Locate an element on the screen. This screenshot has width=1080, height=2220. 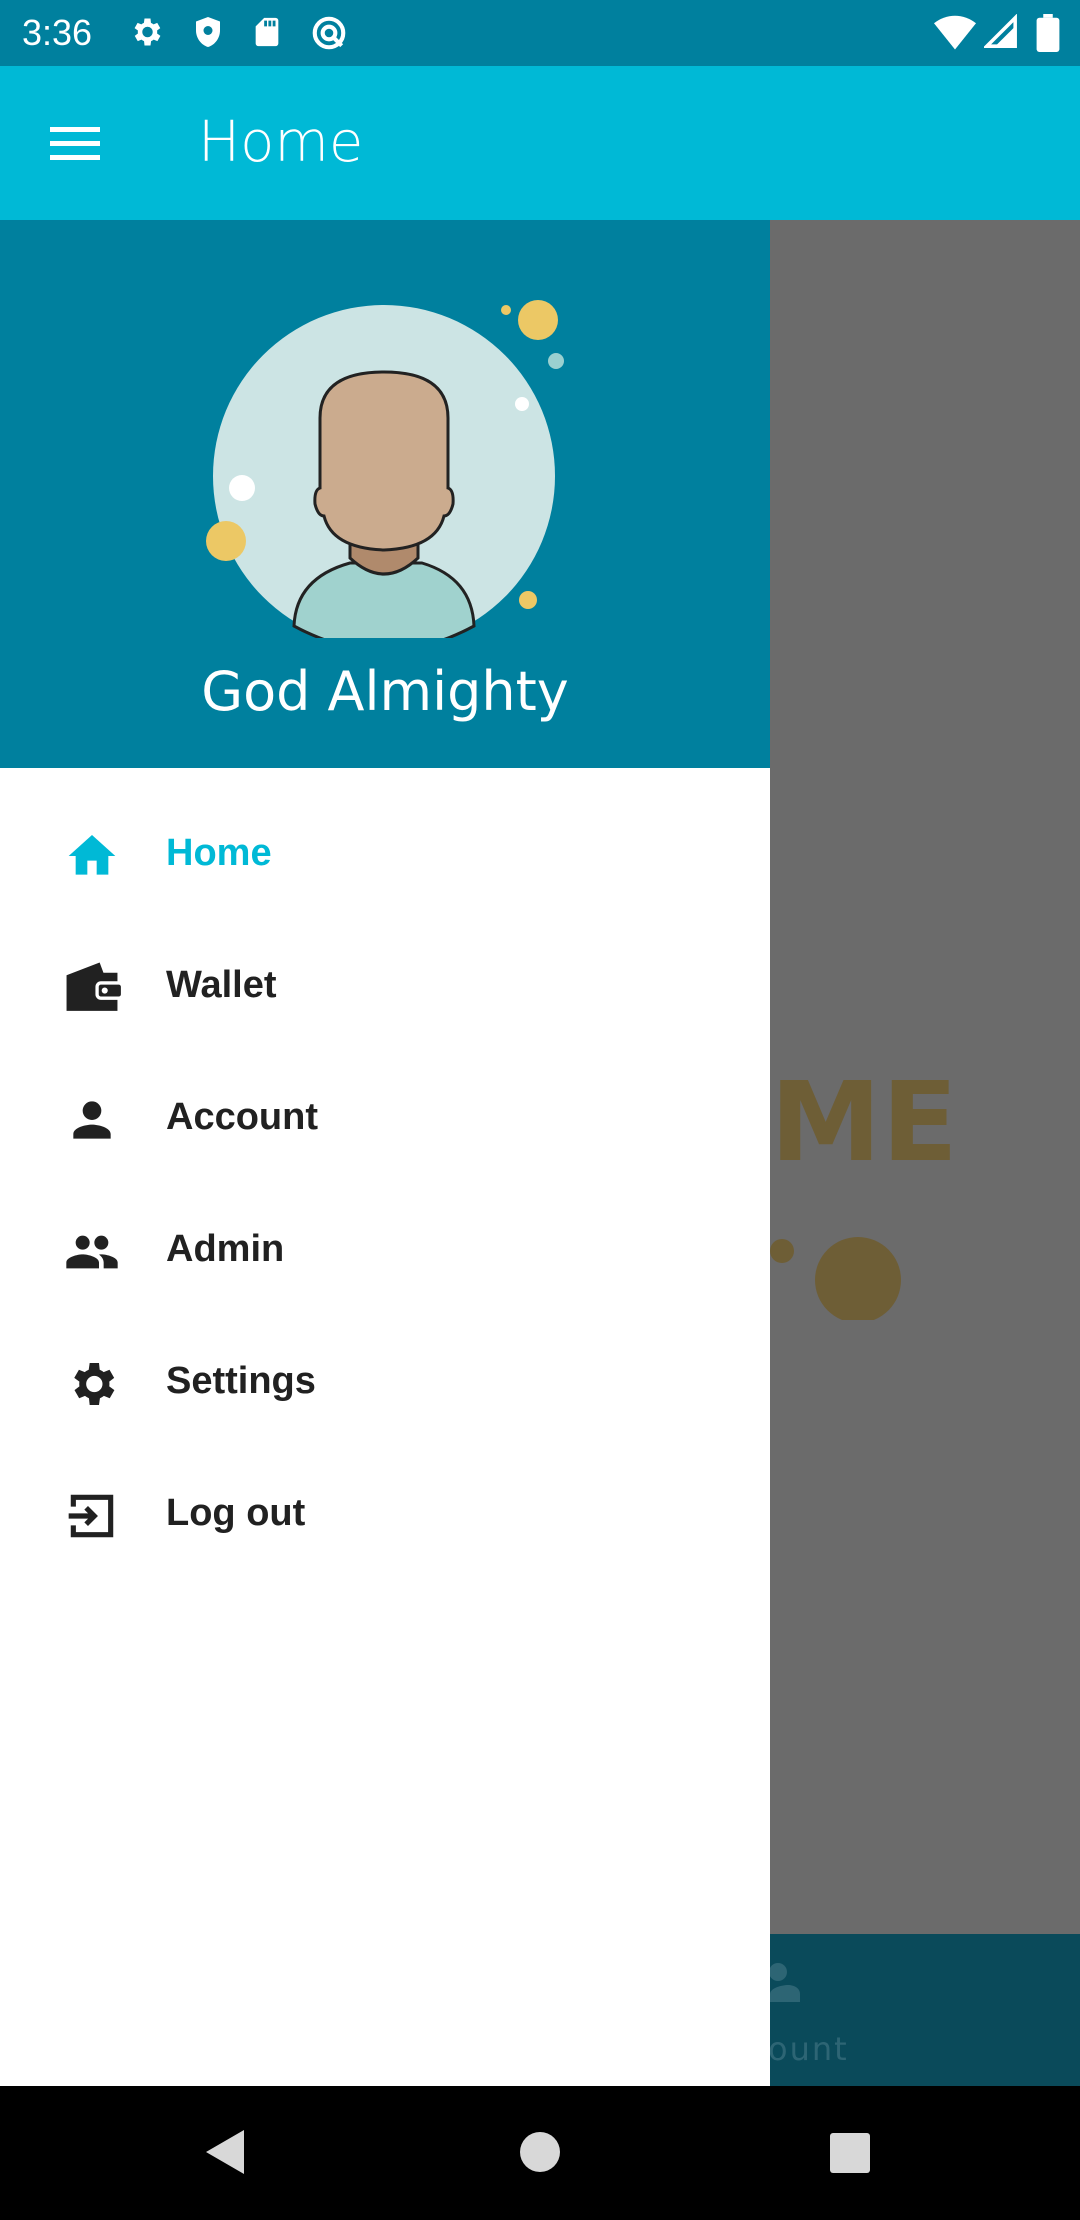
drawer-item-logout: Log out is located at coordinates (385, 1516).